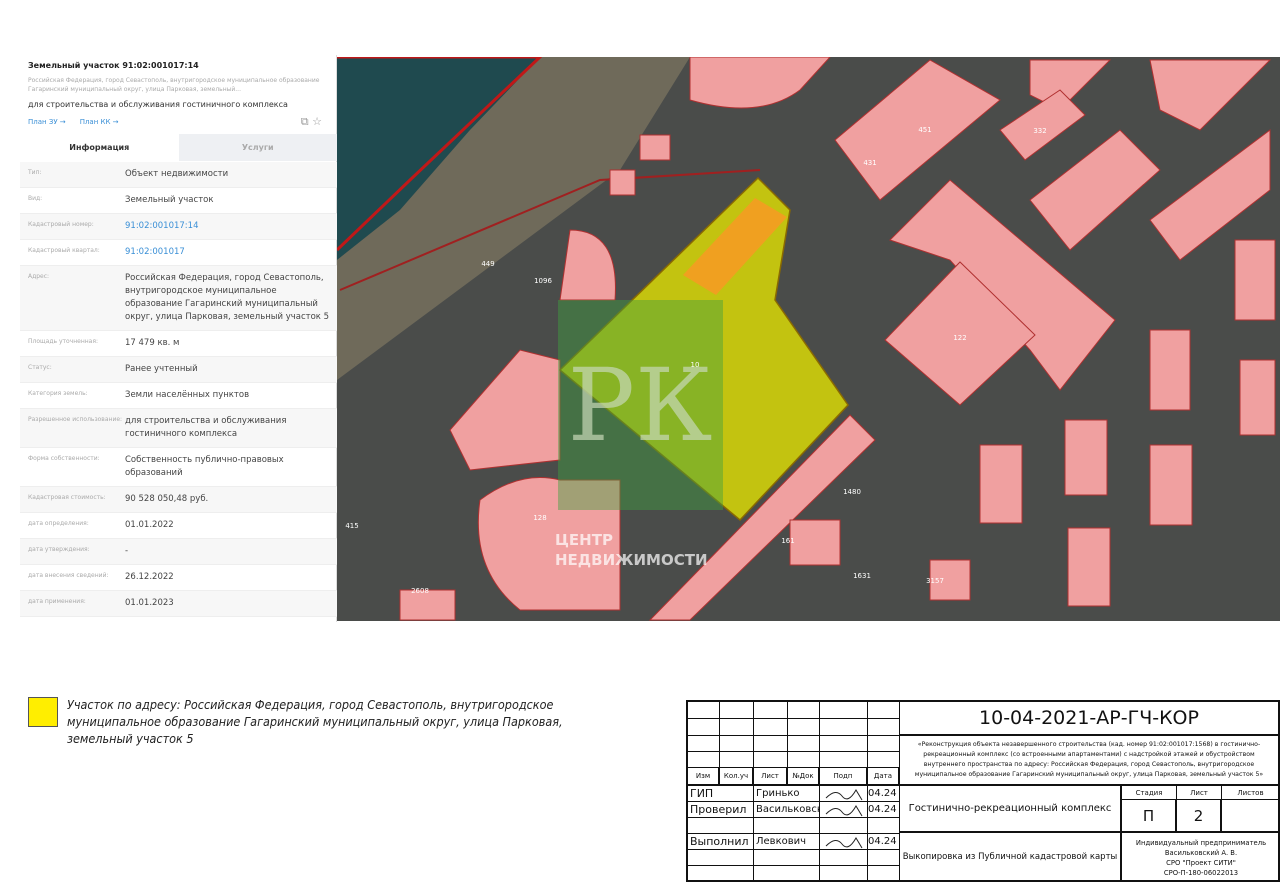 This screenshot has width=1280, height=882. I want to click on stamp-header-cell: Кол.уч, so click(737, 777).